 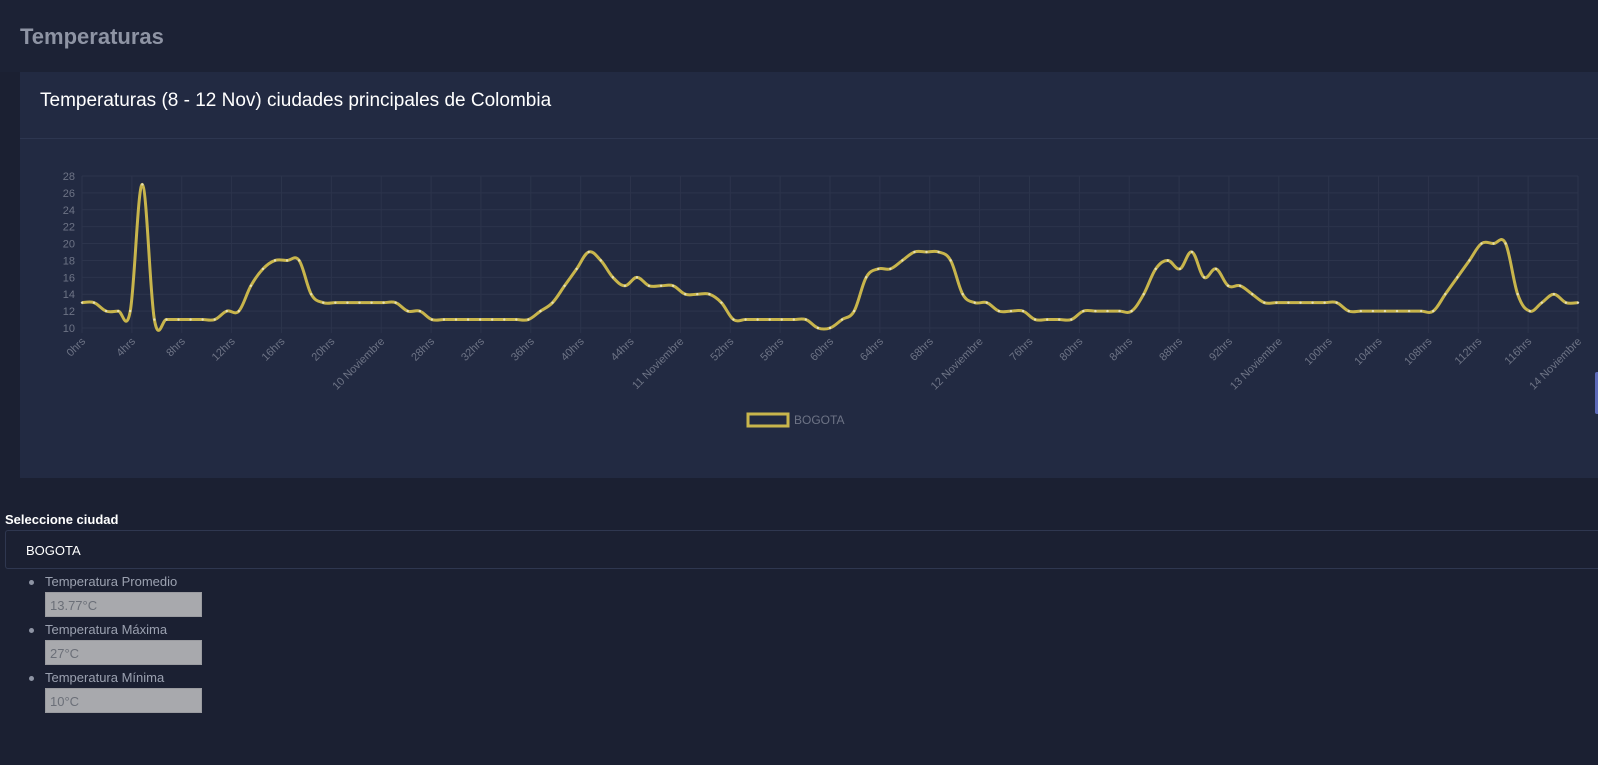 I want to click on x-tick-label: 12hrs, so click(x=224, y=349).